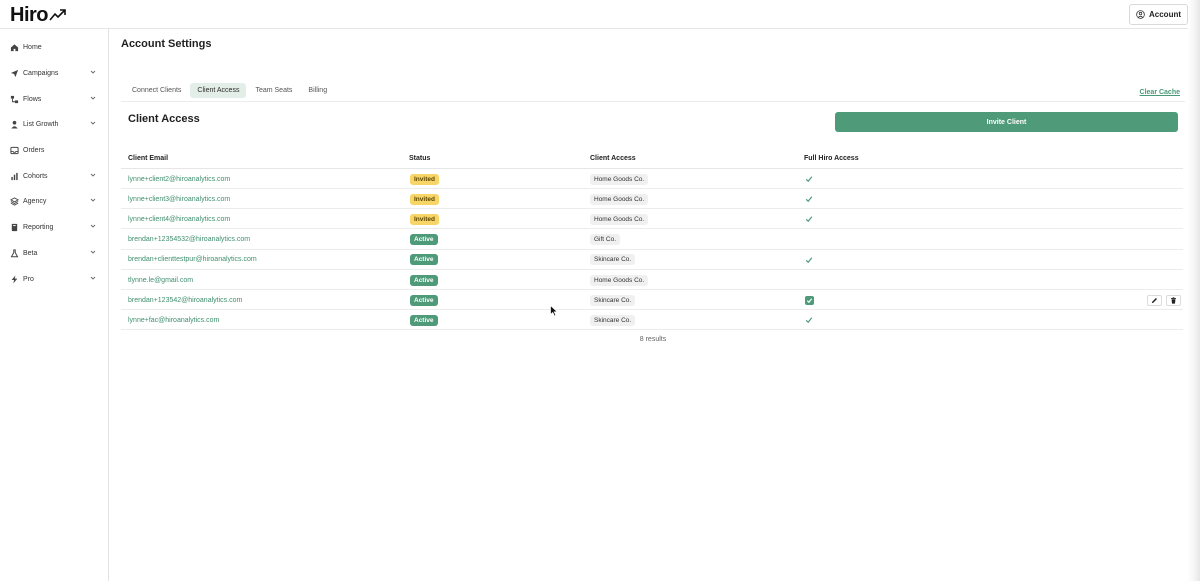 This screenshot has width=1200, height=581. What do you see at coordinates (1160, 92) in the screenshot?
I see `clear-cache-link: Clear Cache` at bounding box center [1160, 92].